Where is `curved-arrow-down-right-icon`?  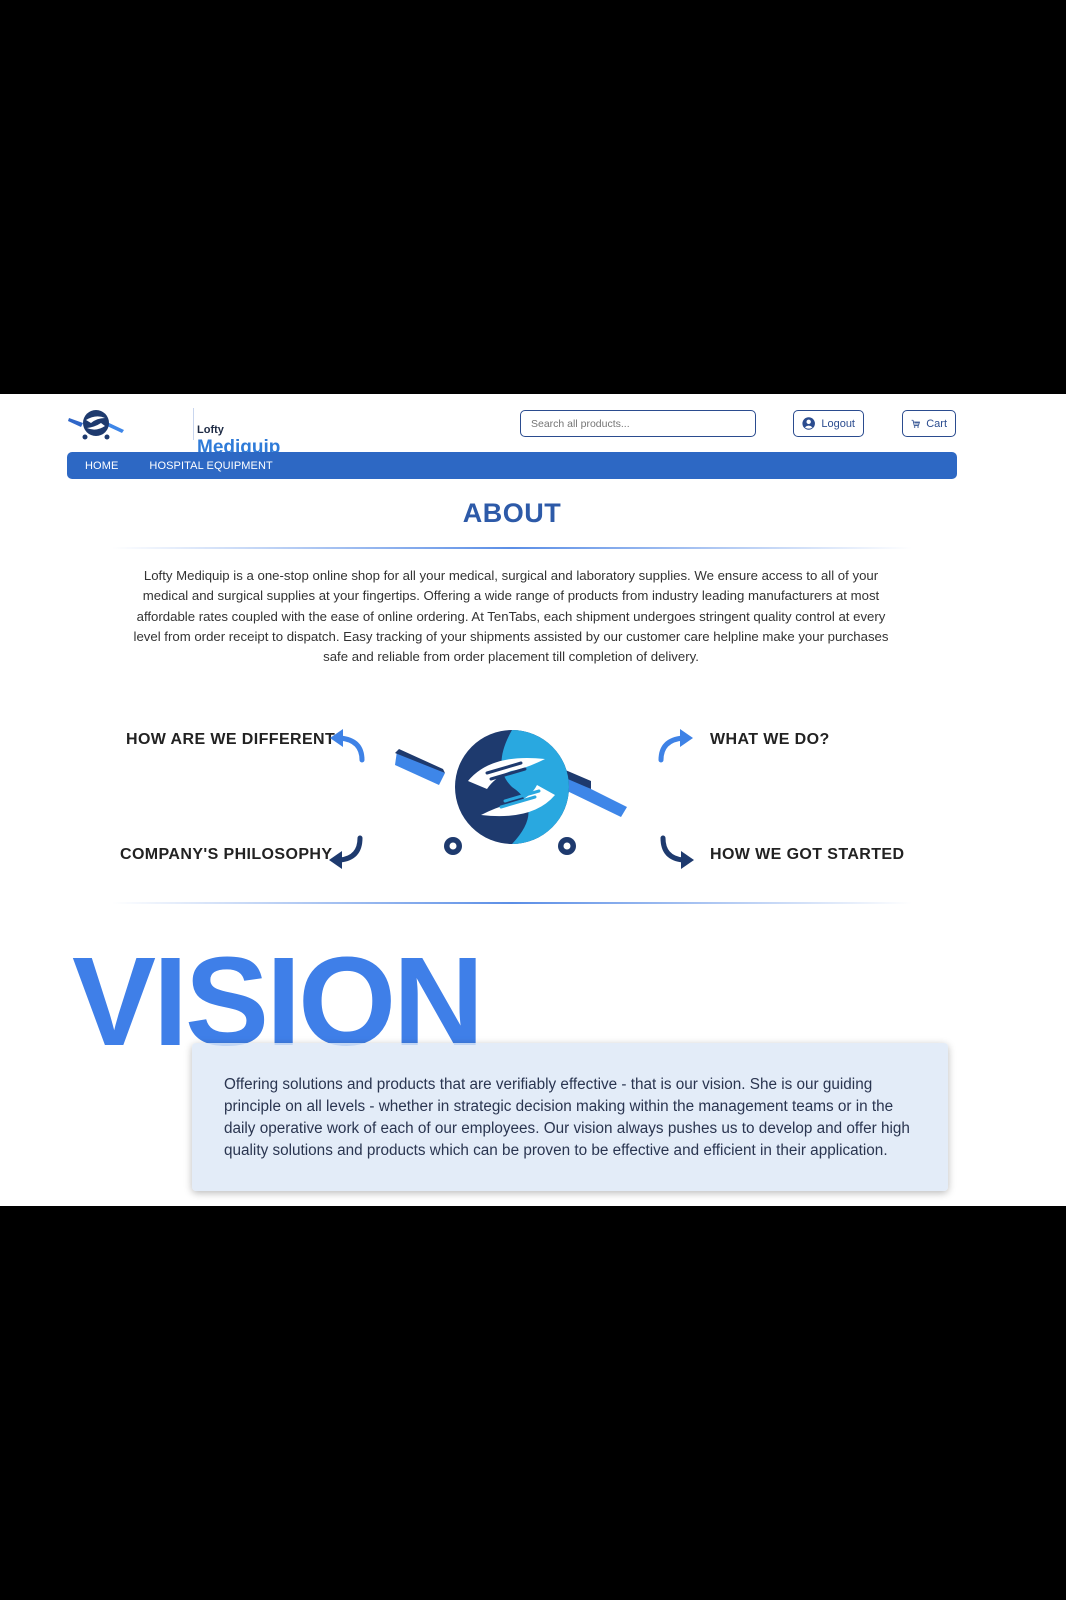
curved-arrow-down-right-icon is located at coordinates (677, 852).